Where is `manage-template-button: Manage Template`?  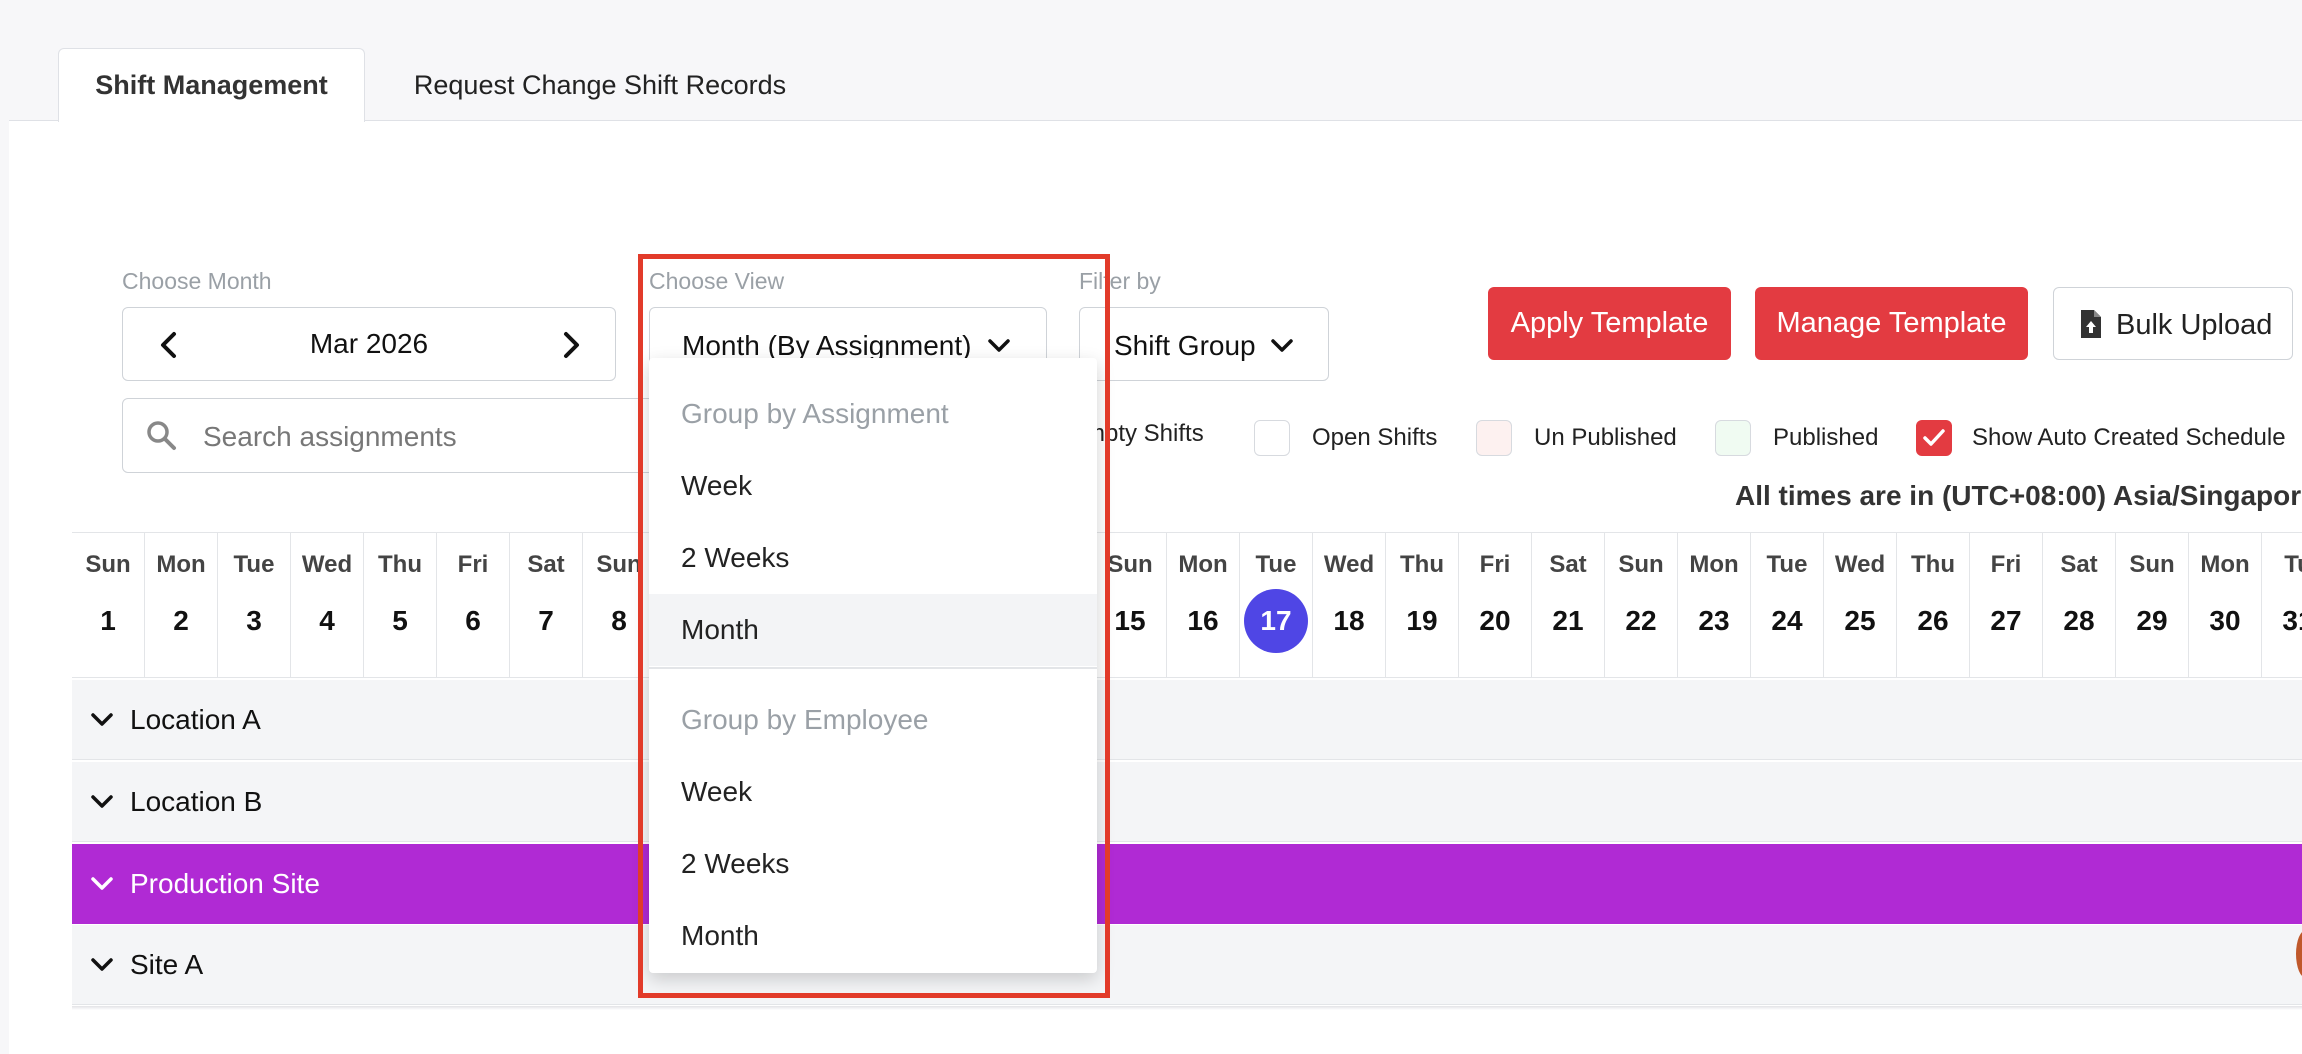 manage-template-button: Manage Template is located at coordinates (1891, 323).